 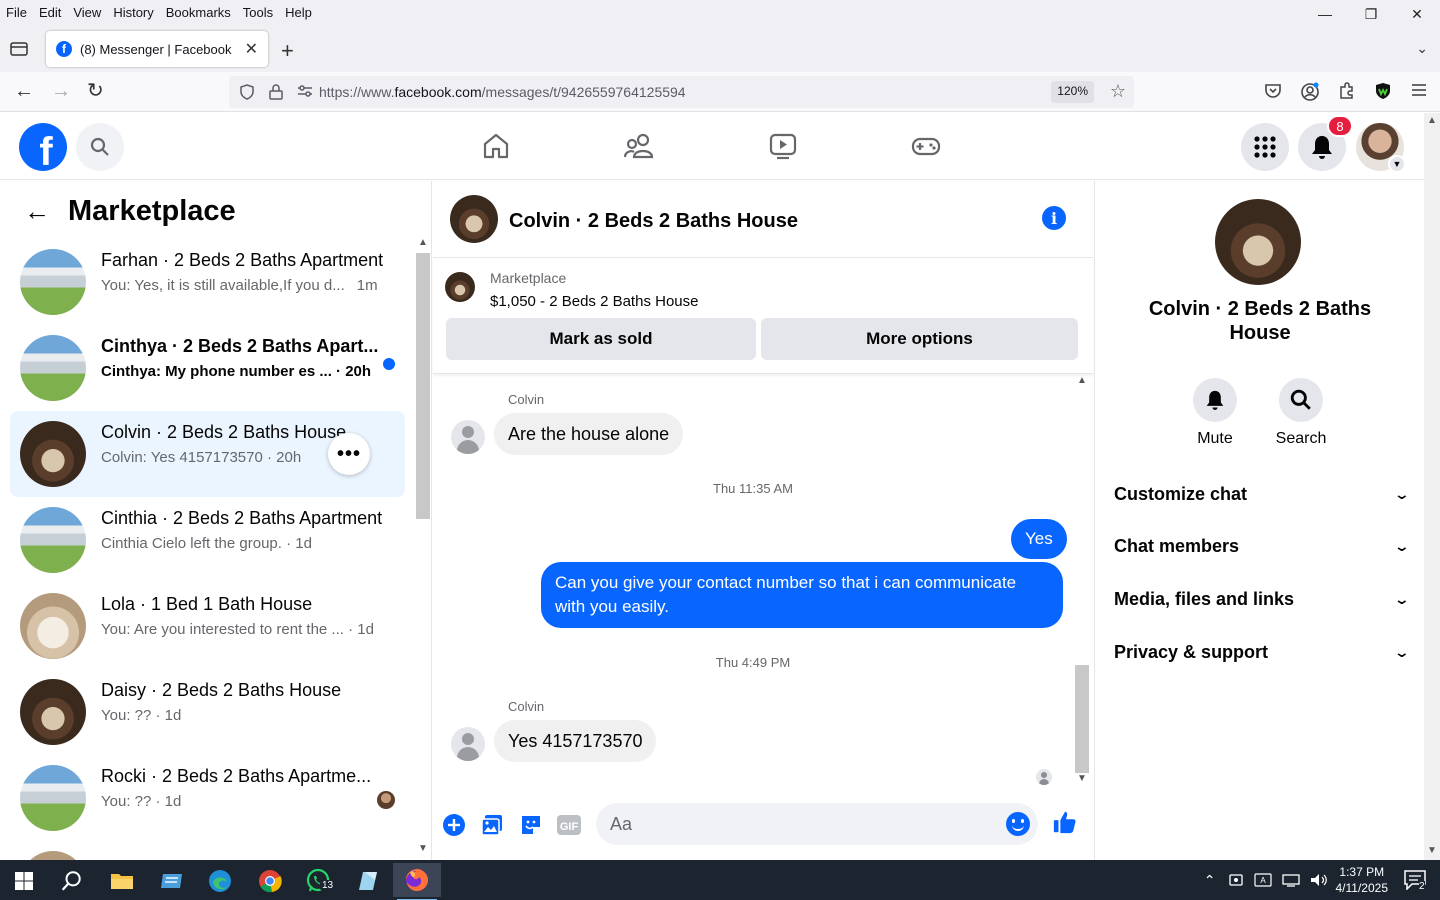 I want to click on chat-profile-image, so click(x=1258, y=242).